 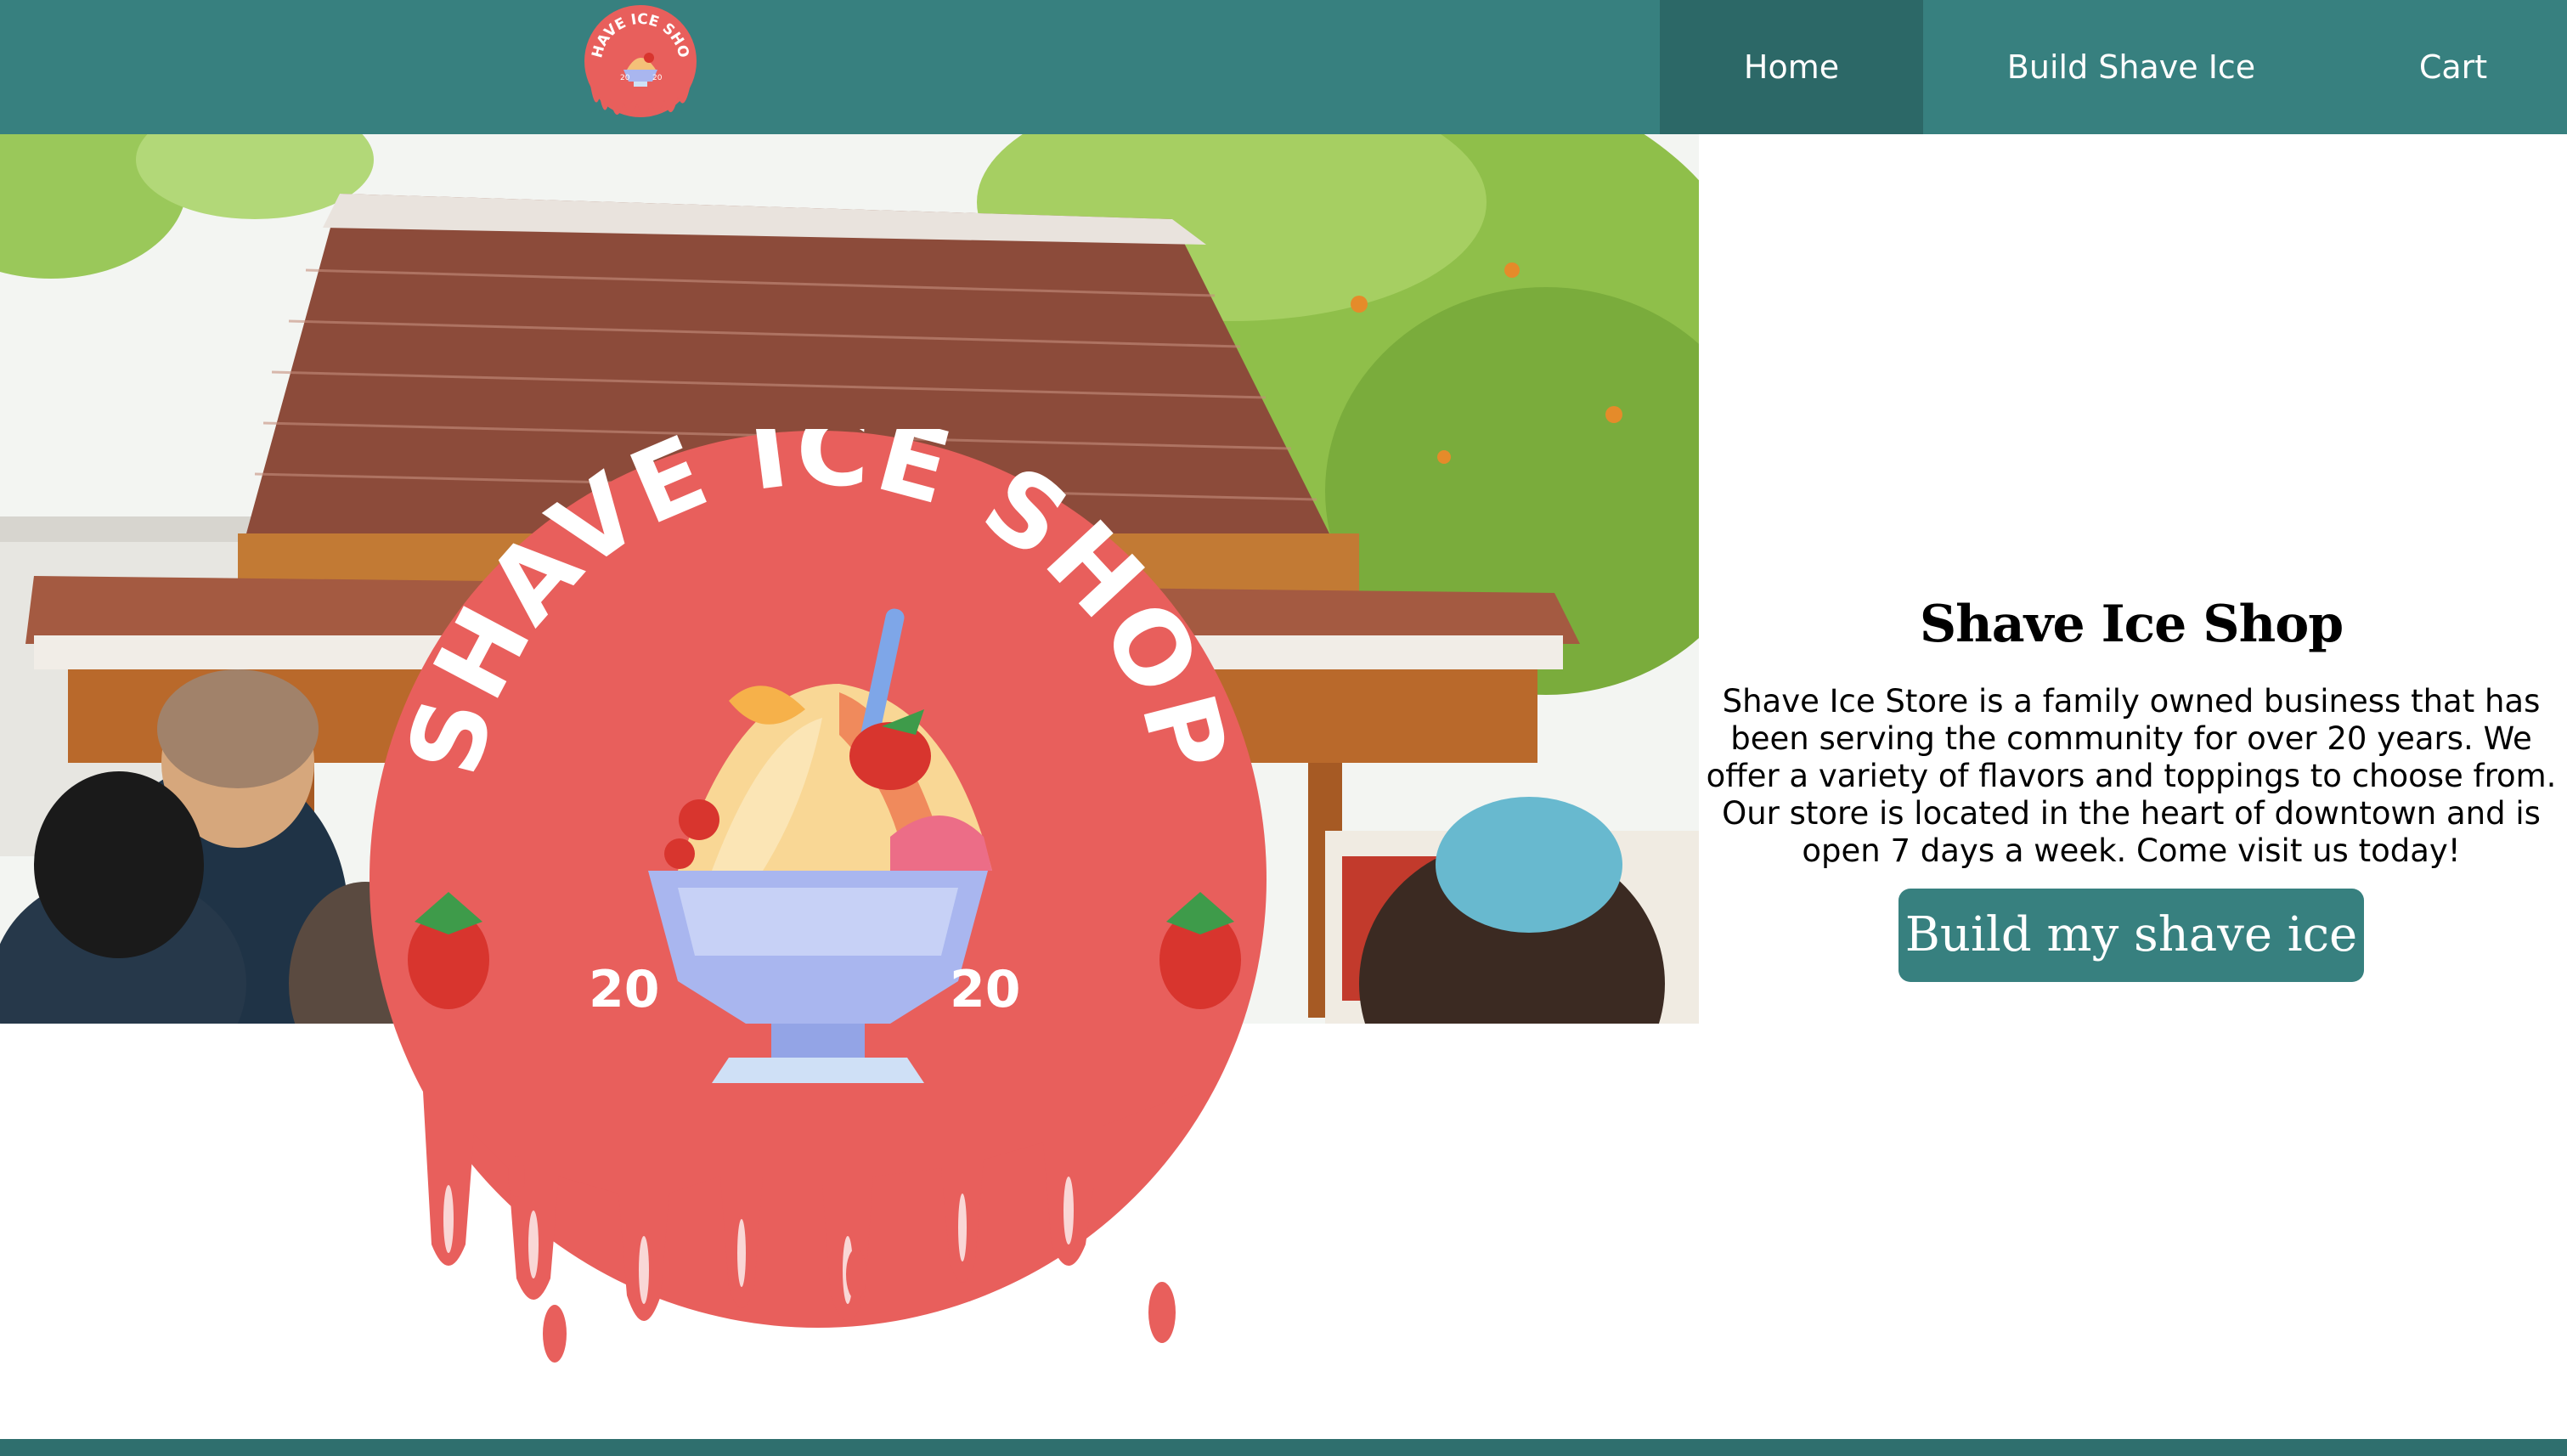 I want to click on build-my-shave-ice-button: Build my shave ice, so click(x=2131, y=935).